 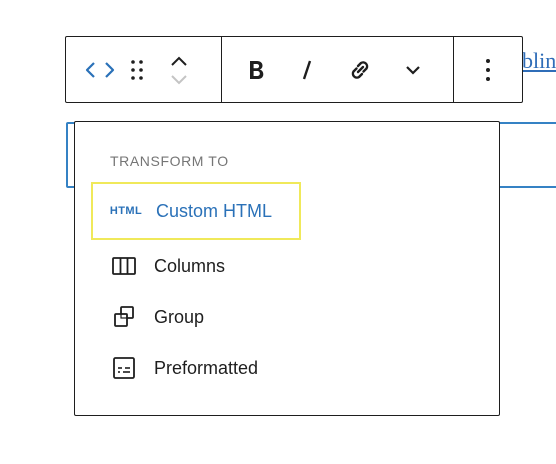 I want to click on menu-item-preformatted: Preformatted, so click(x=196, y=368).